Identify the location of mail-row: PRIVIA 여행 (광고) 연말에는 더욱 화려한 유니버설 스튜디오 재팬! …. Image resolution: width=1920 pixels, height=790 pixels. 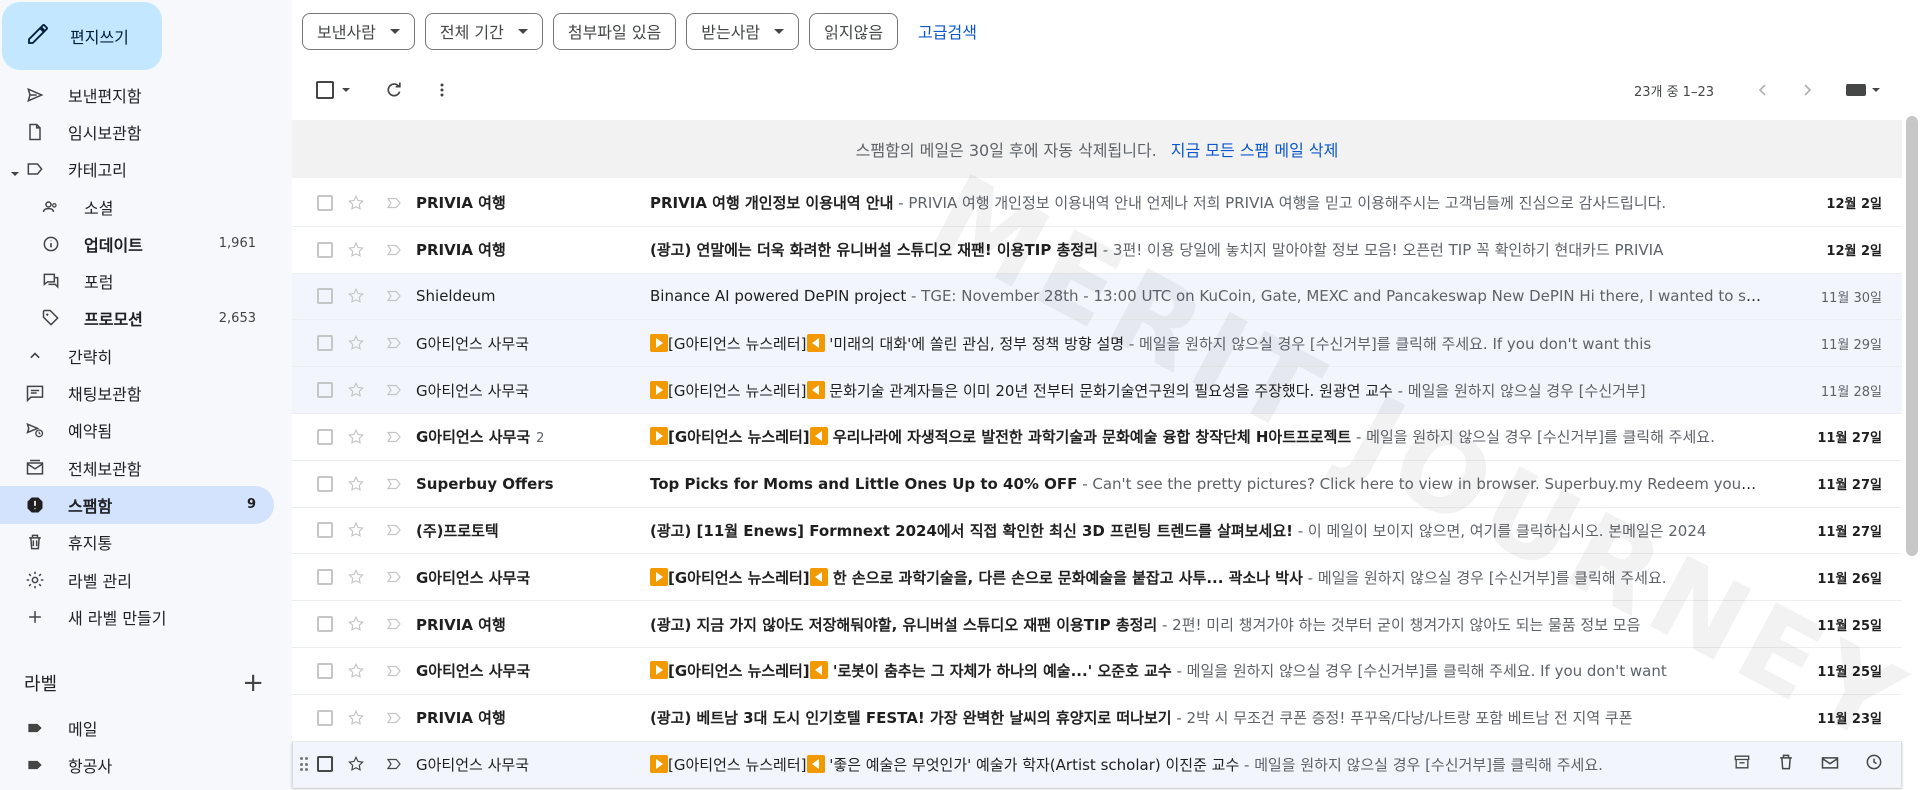
(1097, 250).